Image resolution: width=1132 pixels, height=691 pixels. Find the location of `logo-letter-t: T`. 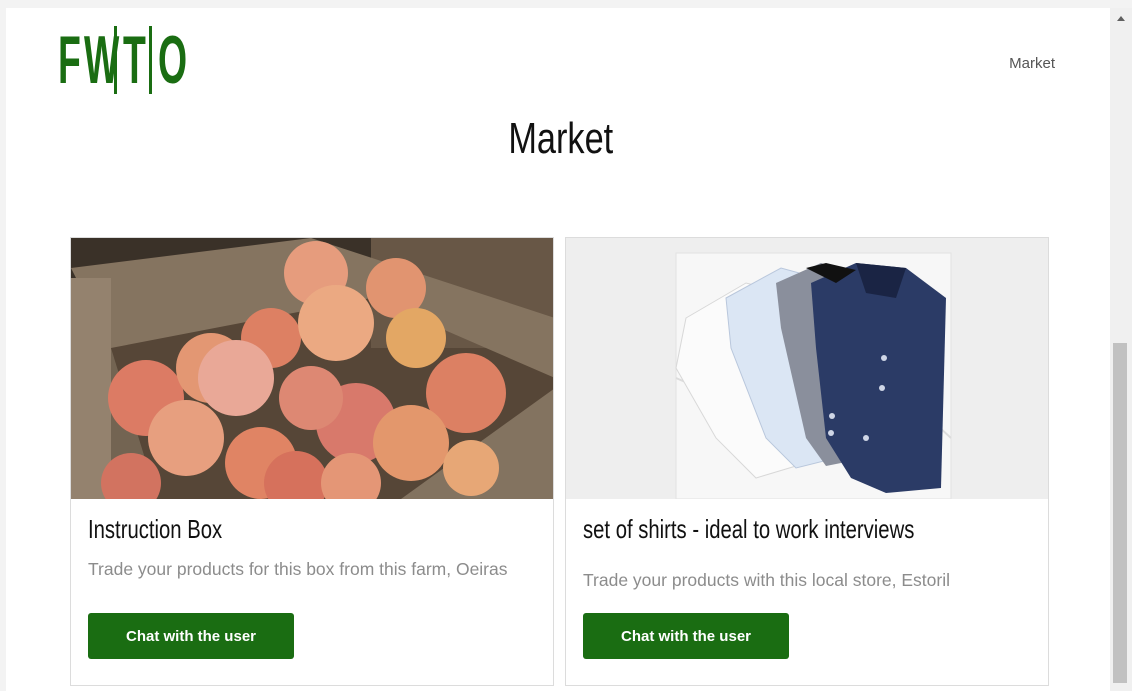

logo-letter-t: T is located at coordinates (134, 60).